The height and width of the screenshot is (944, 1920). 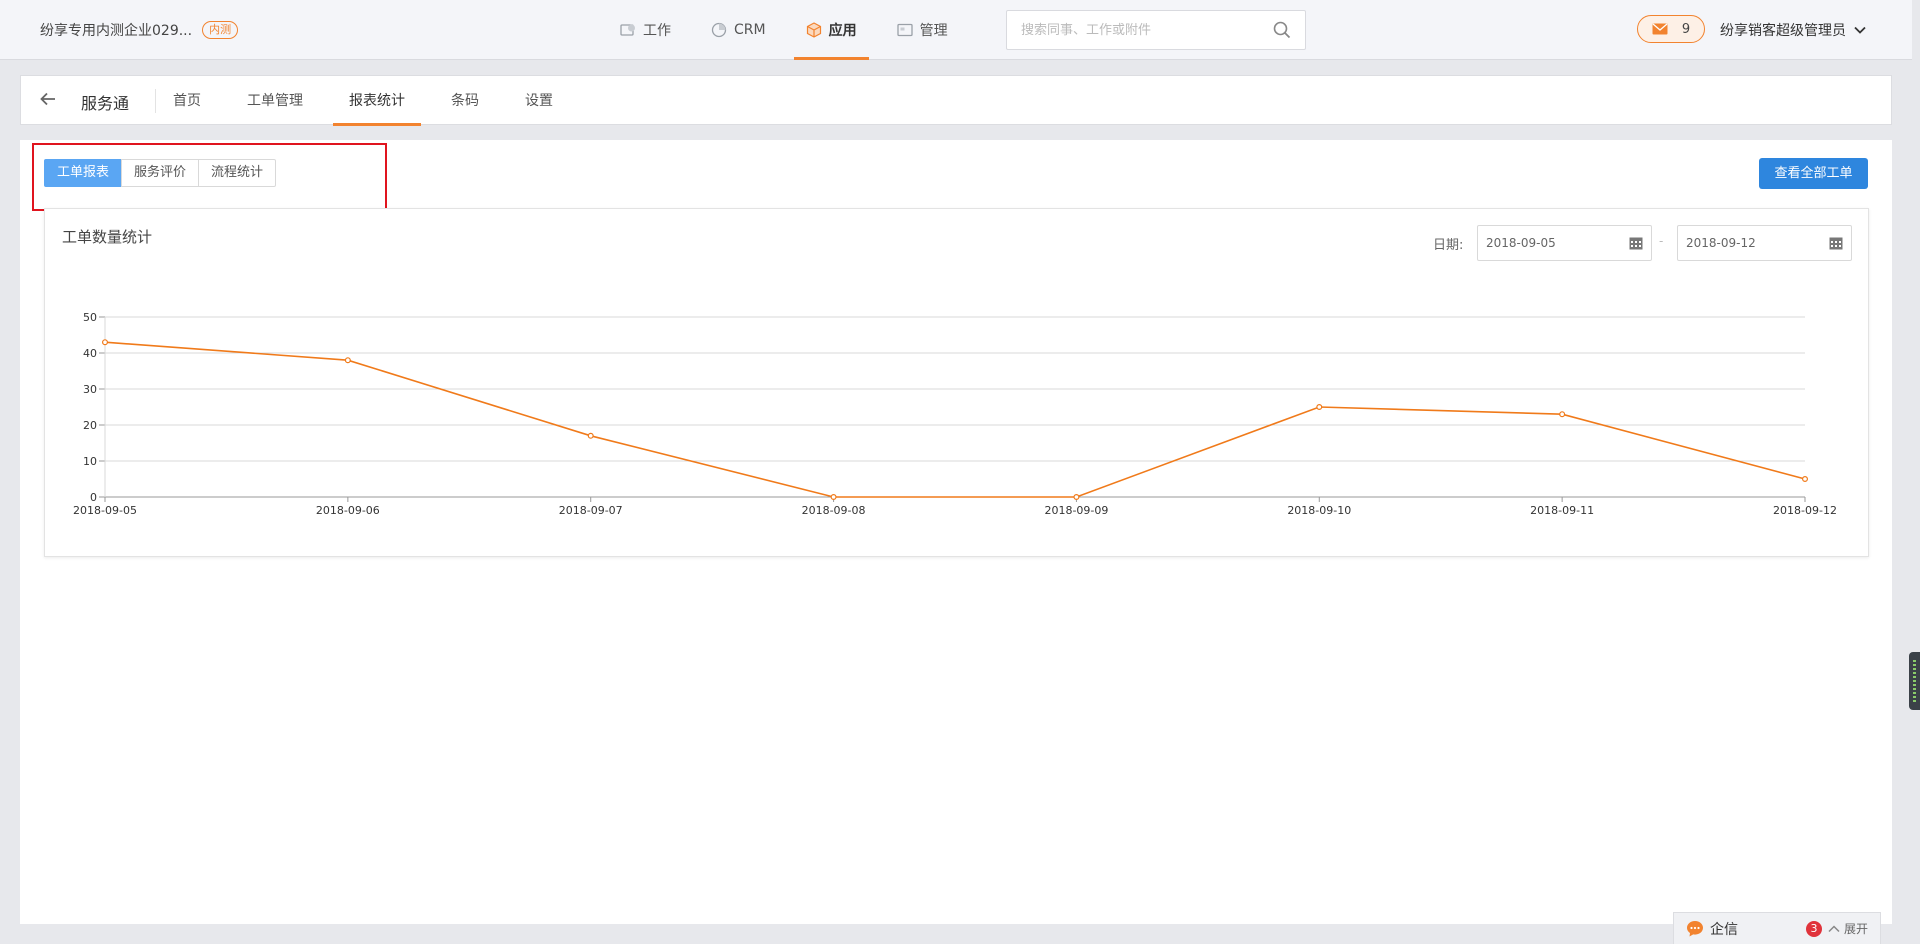 I want to click on tab-workorder-management: 工单管理, so click(x=275, y=101).